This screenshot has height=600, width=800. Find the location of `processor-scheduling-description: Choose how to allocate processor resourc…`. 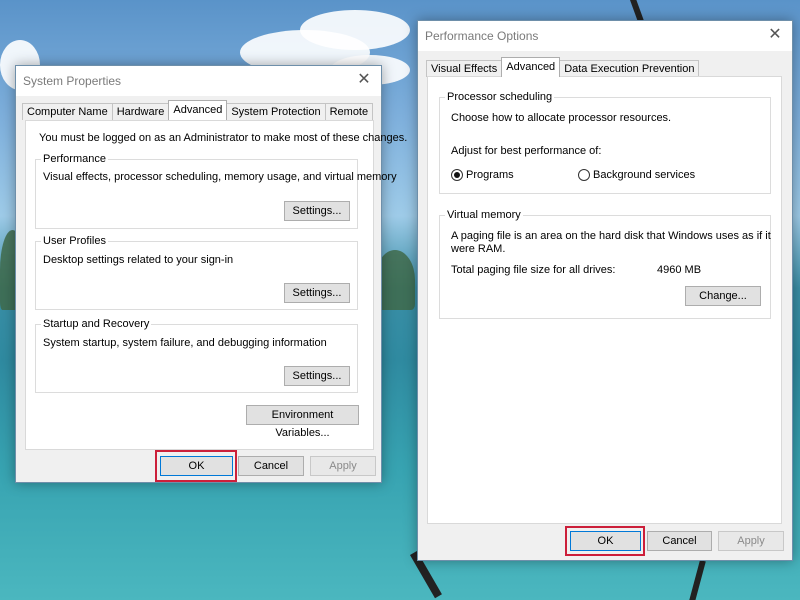

processor-scheduling-description: Choose how to allocate processor resourc… is located at coordinates (561, 118).